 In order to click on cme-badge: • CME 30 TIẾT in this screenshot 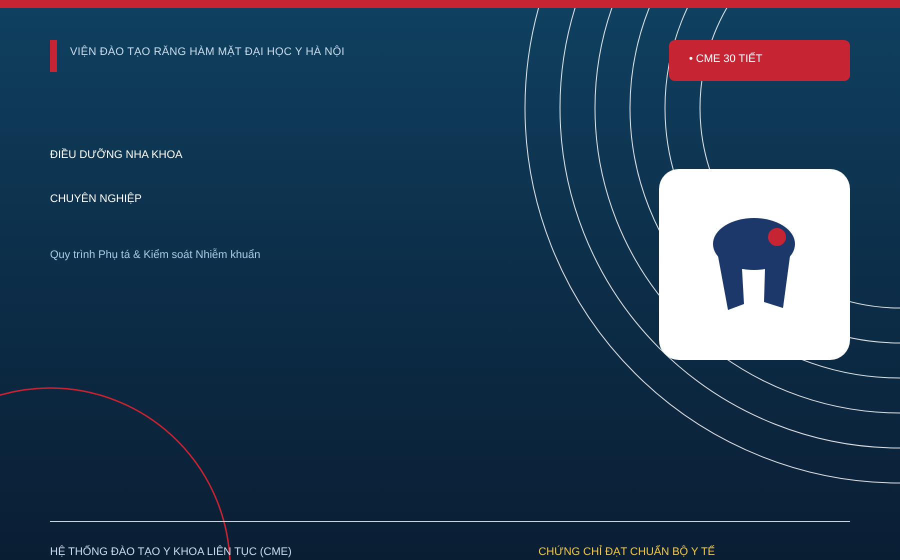, I will do `click(759, 60)`.